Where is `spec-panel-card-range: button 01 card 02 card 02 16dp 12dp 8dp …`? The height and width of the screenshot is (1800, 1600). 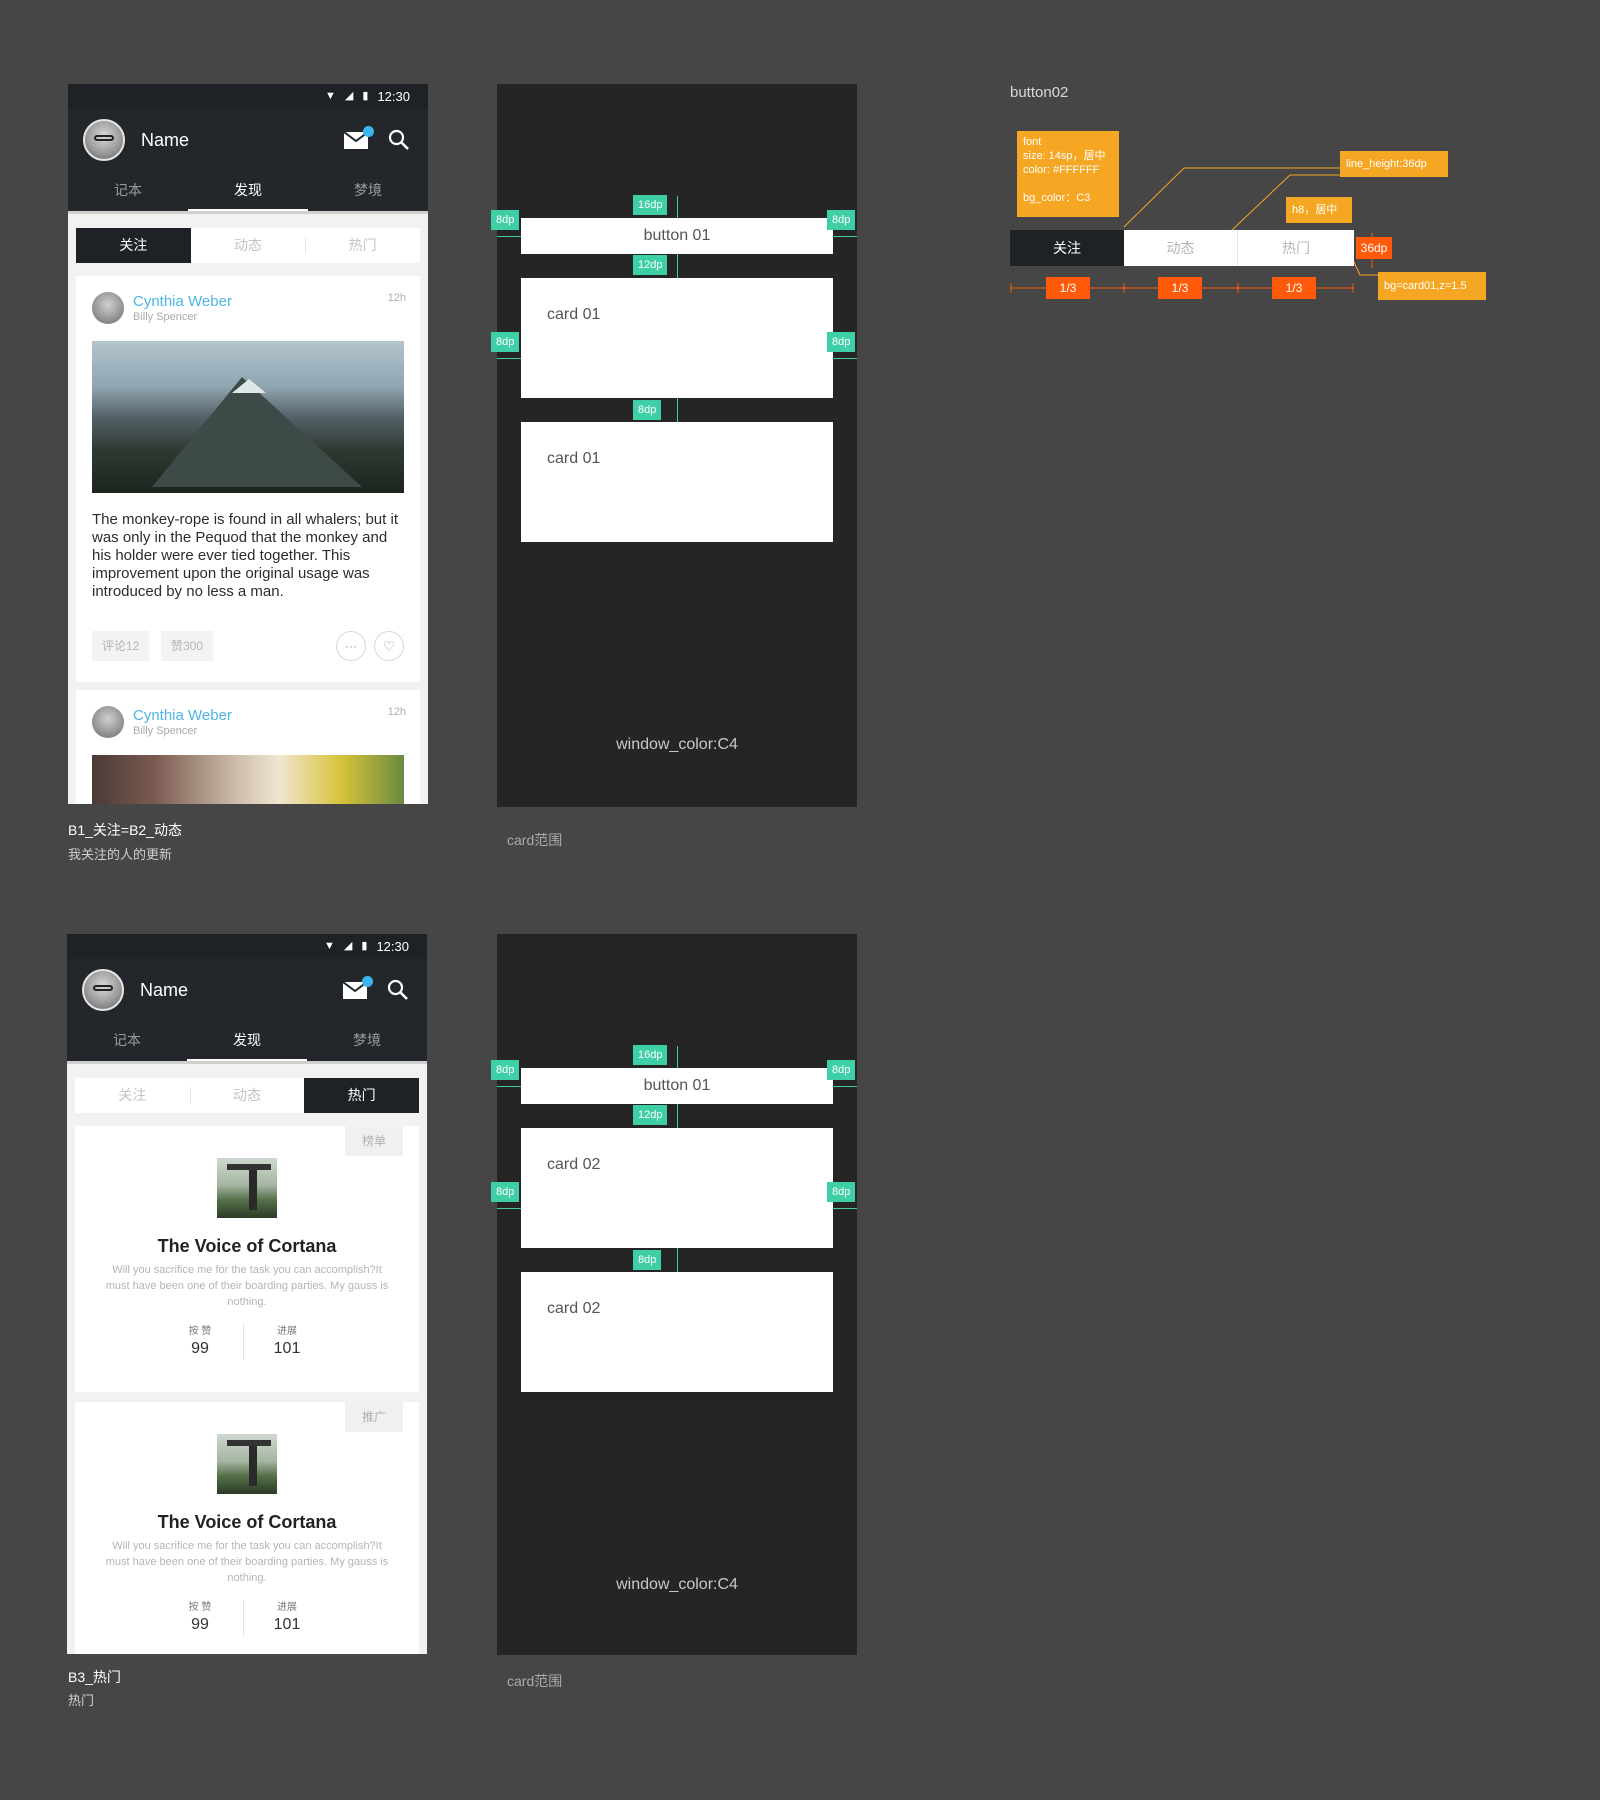 spec-panel-card-range: button 01 card 02 card 02 16dp 12dp 8dp … is located at coordinates (674, 1294).